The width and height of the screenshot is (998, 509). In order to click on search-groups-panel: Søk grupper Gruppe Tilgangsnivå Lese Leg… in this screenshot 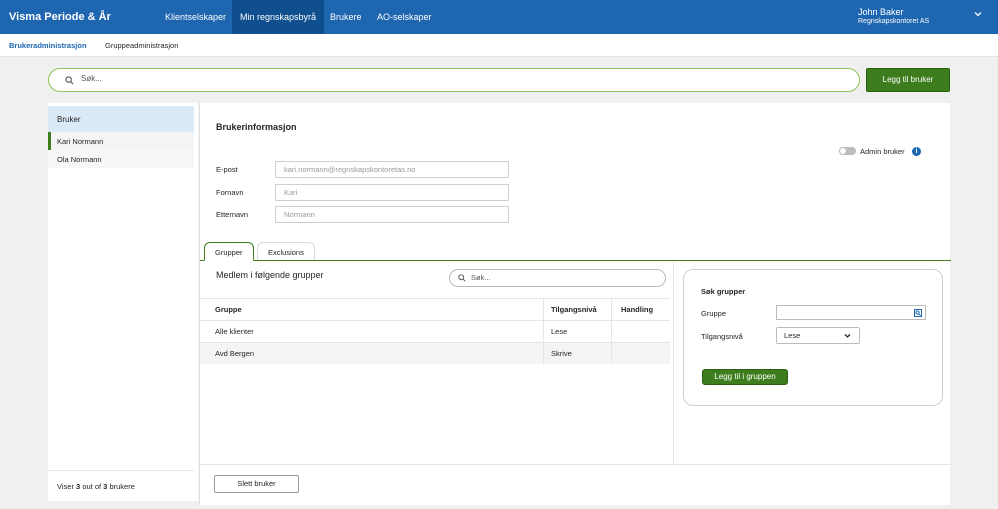, I will do `click(813, 337)`.